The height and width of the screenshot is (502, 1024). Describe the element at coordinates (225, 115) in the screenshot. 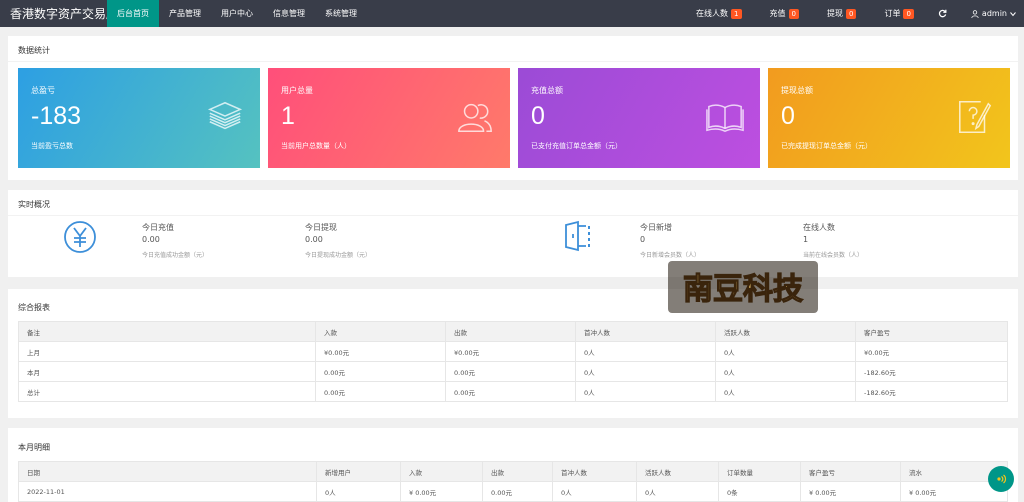

I see `layers-icon` at that location.